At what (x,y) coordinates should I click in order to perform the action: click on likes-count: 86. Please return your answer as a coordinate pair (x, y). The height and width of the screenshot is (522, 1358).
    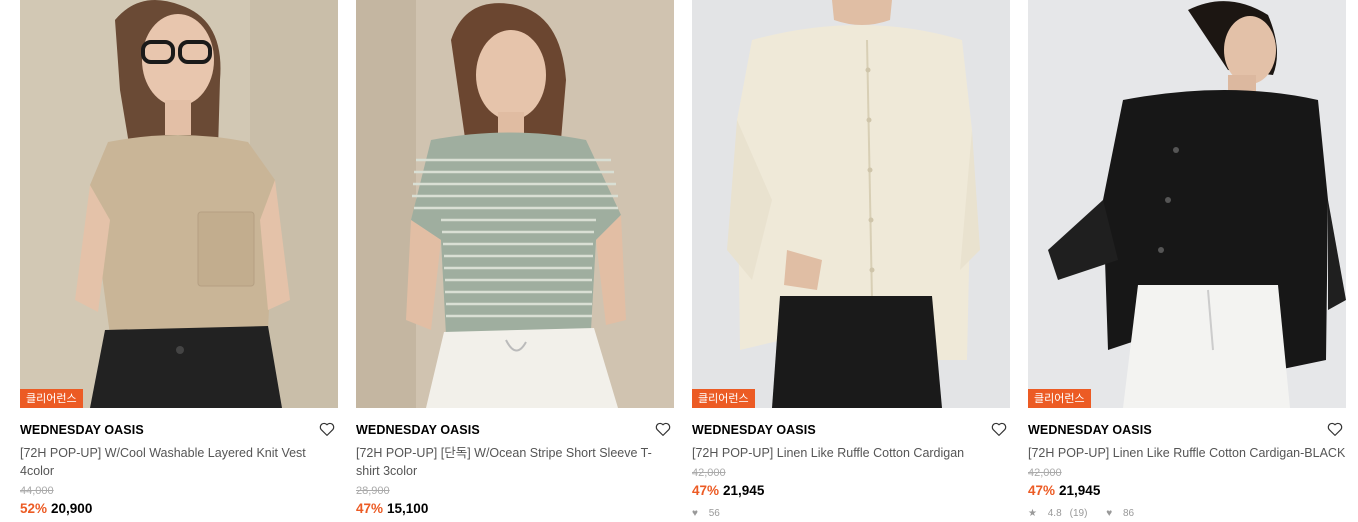
    Looking at the image, I should click on (1128, 513).